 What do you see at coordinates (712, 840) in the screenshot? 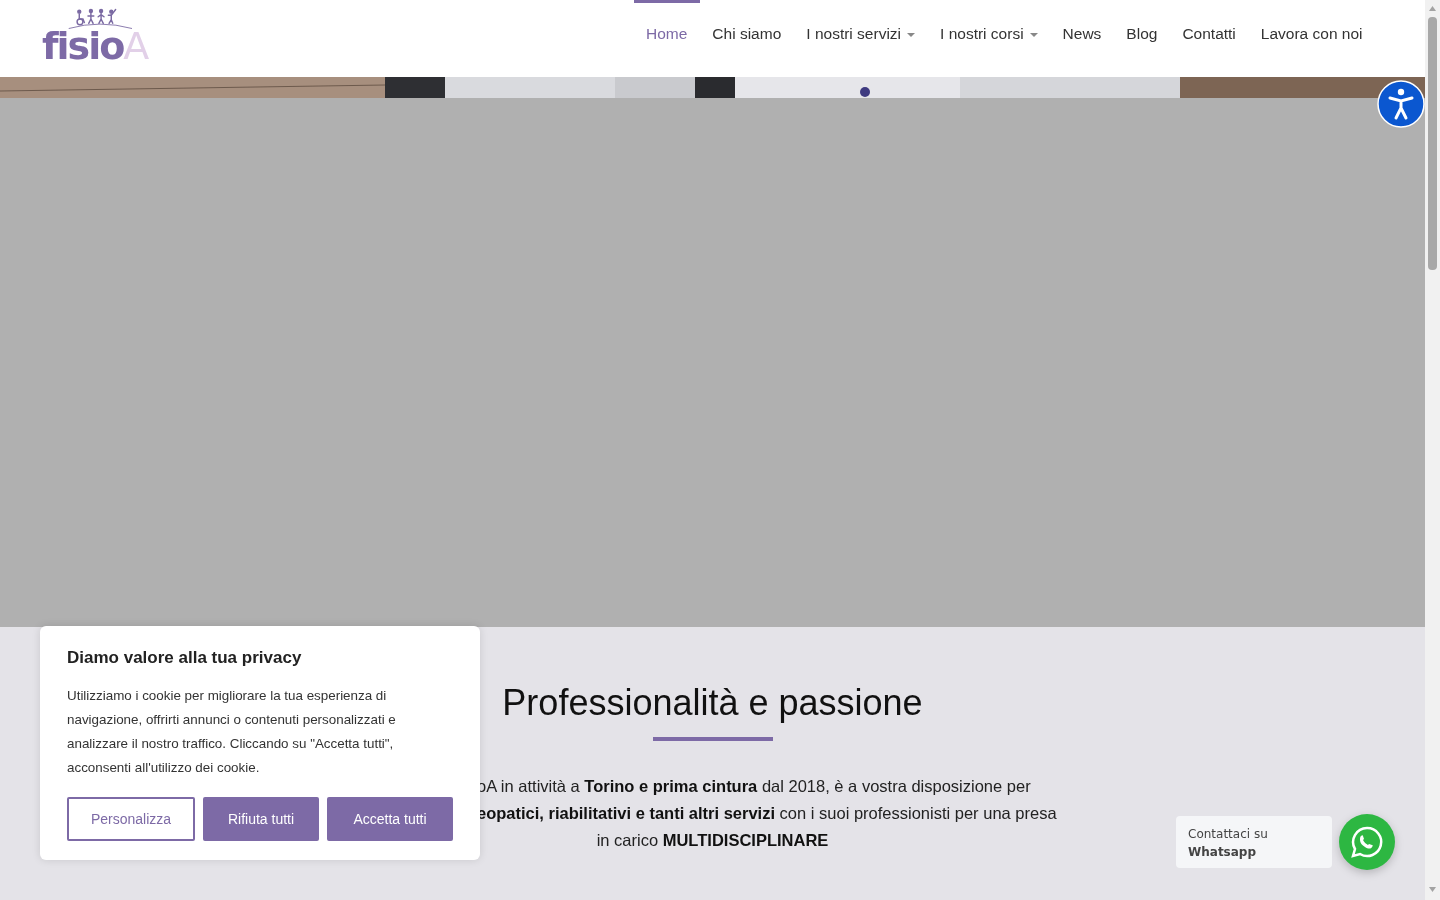
I see `paragraph-line: in carico MULTIDISCIPLINARE` at bounding box center [712, 840].